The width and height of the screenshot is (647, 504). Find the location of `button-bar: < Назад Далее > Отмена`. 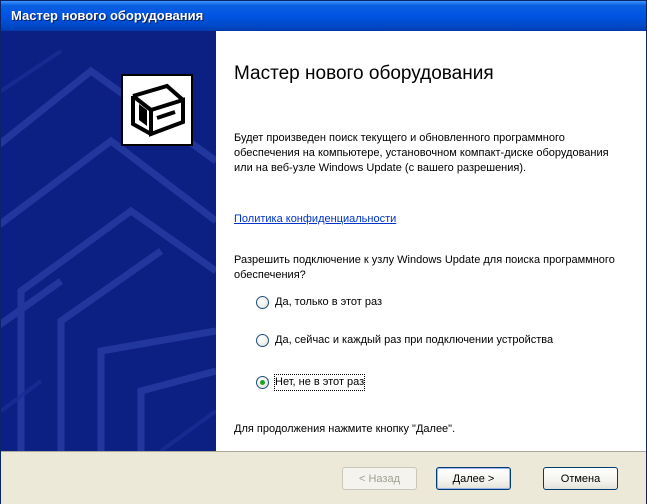

button-bar: < Назад Далее > Отмена is located at coordinates (323, 477).